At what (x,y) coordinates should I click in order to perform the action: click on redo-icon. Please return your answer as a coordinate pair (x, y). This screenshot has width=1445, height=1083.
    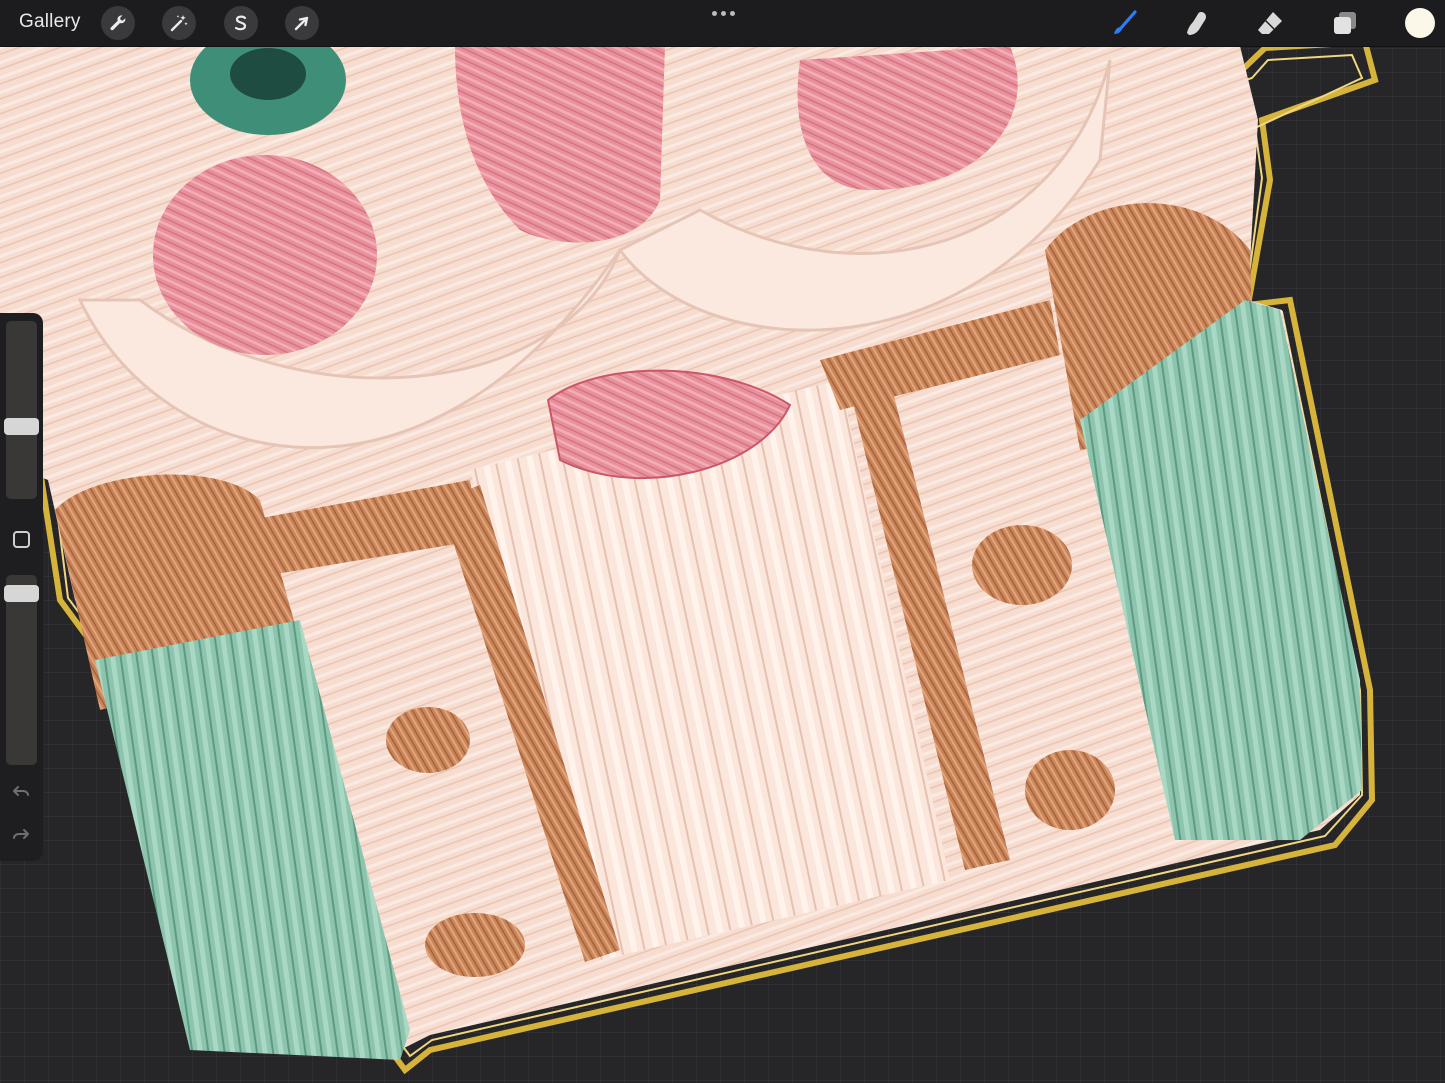
    Looking at the image, I should click on (21, 834).